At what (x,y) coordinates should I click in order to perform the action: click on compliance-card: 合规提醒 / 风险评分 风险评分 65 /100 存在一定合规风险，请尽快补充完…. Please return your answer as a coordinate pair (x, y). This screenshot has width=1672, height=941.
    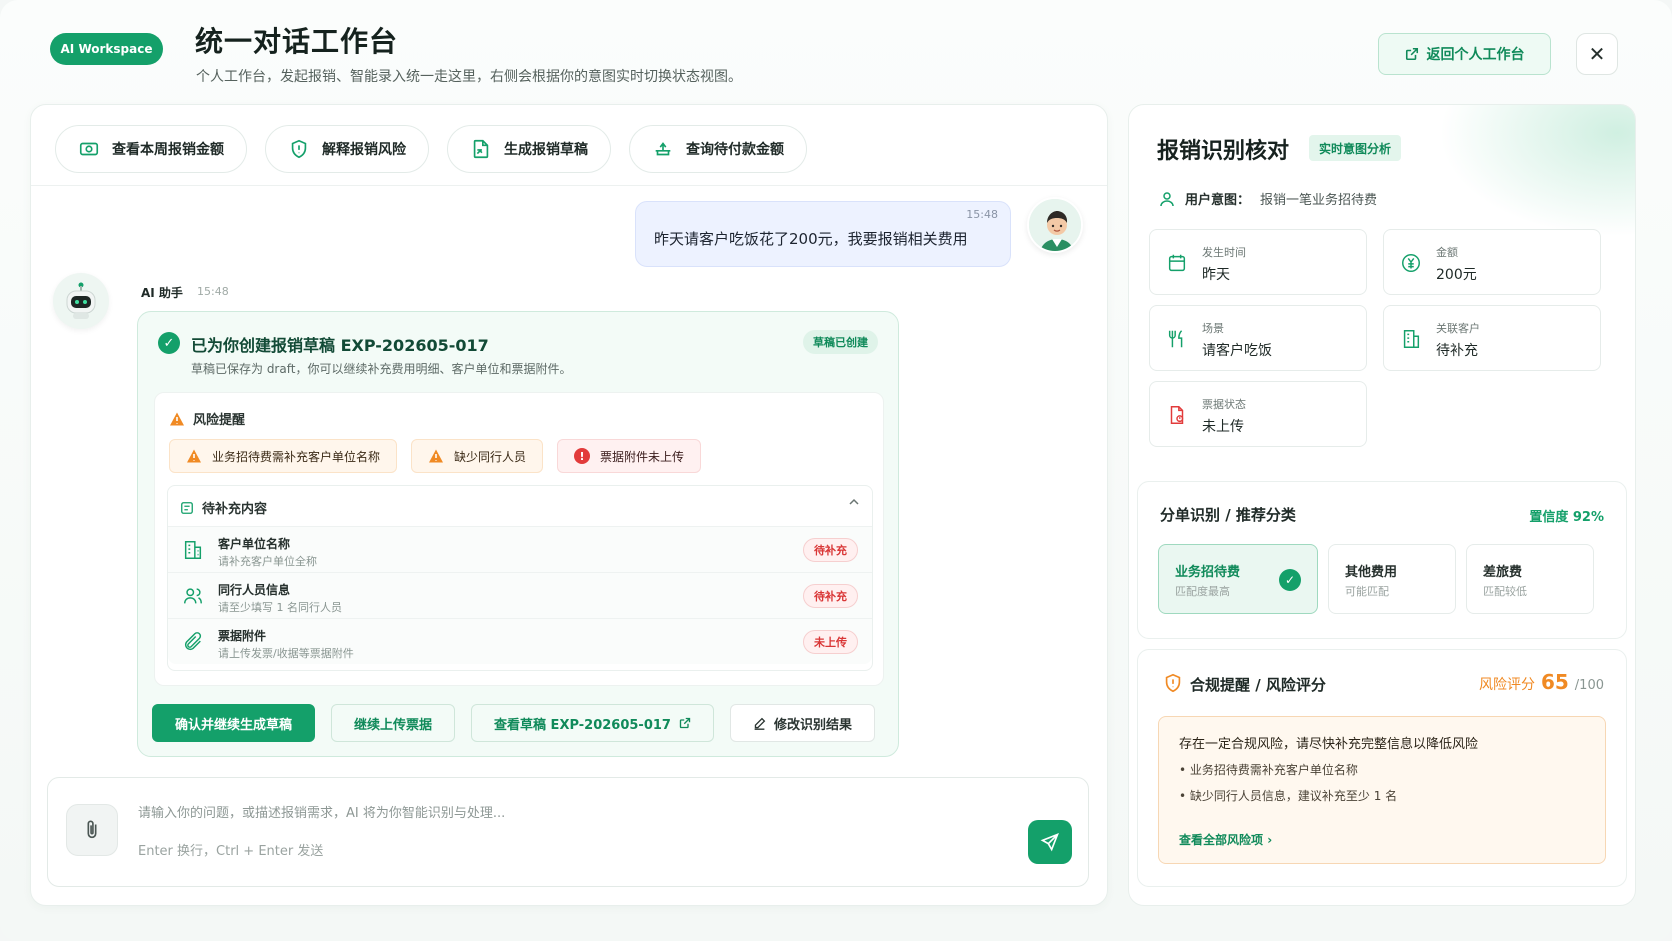
    Looking at the image, I should click on (1382, 768).